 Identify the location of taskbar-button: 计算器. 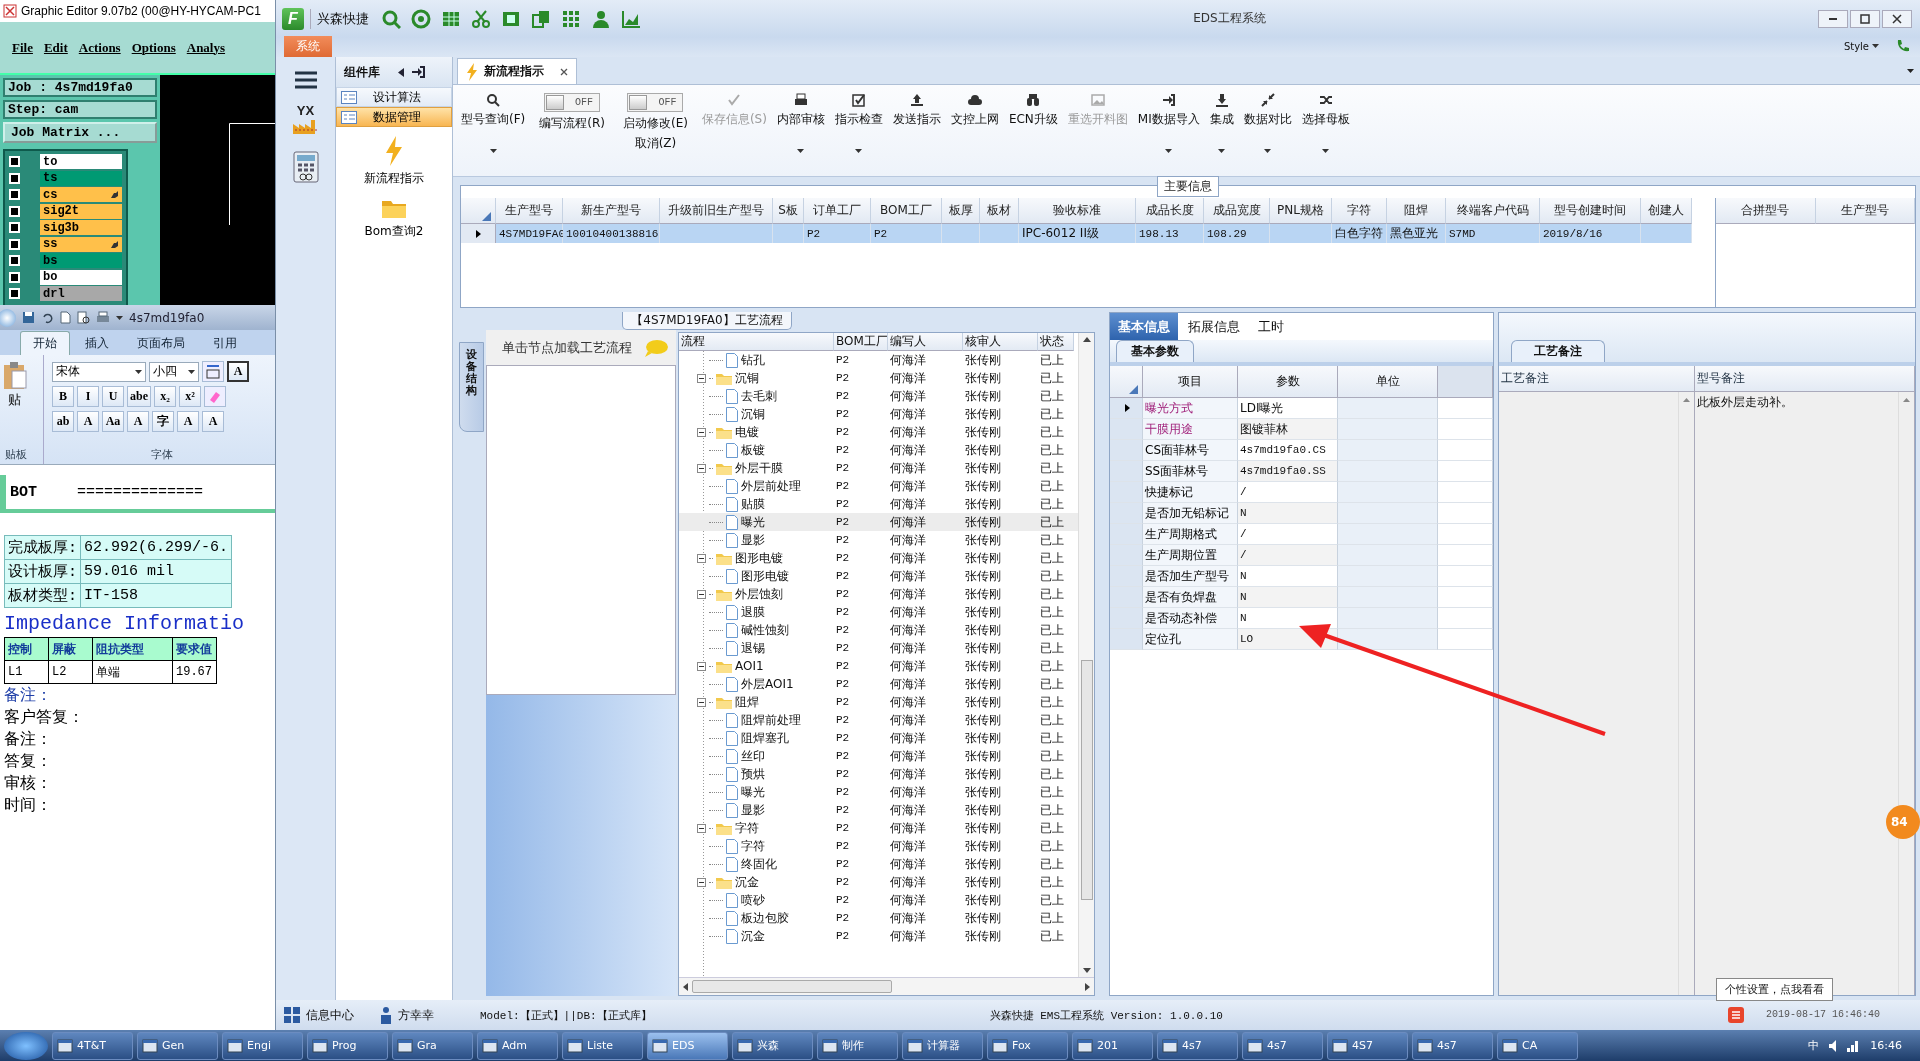
(942, 1045).